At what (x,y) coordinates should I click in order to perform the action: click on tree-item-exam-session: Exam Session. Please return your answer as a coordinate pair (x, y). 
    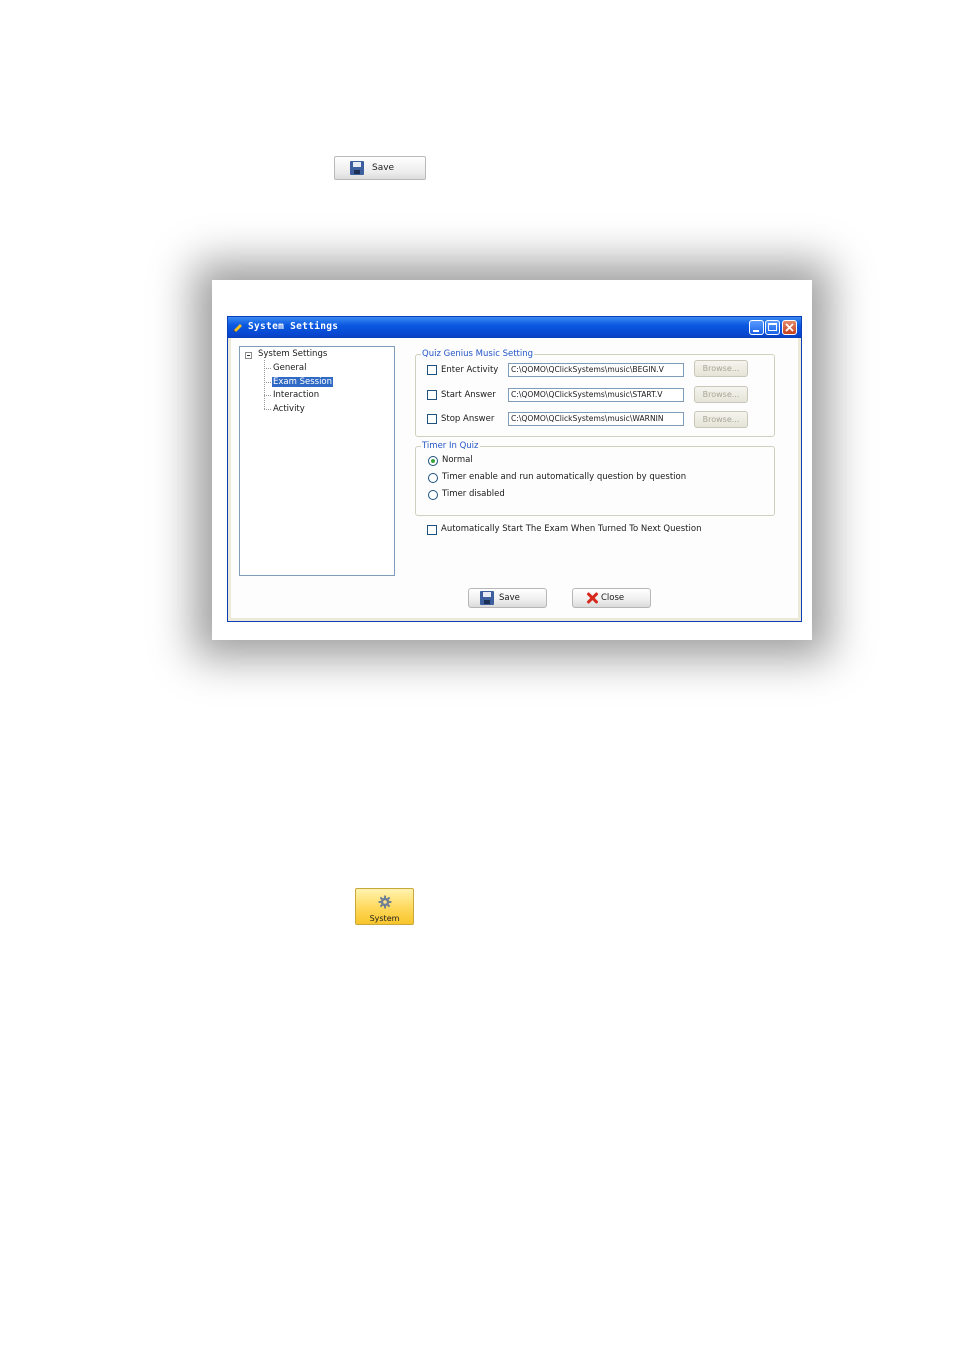
    Looking at the image, I should click on (303, 382).